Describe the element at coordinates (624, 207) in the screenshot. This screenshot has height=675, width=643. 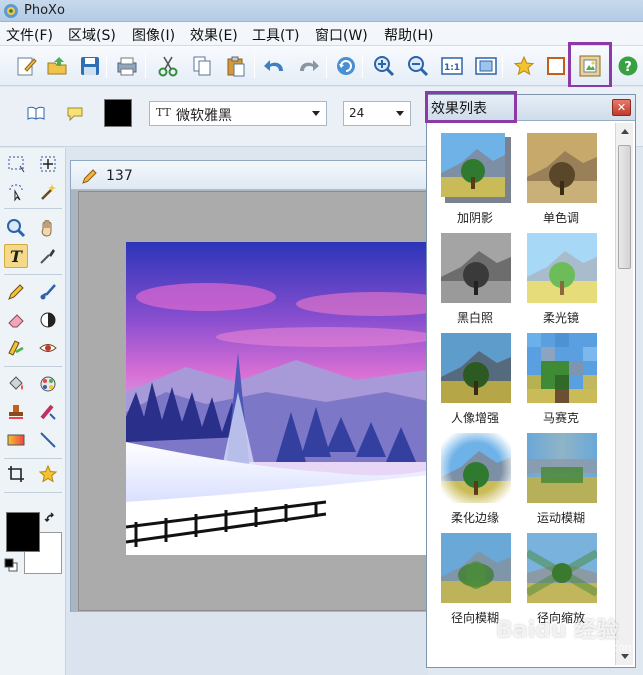
I see `scrollbar-thumb` at that location.